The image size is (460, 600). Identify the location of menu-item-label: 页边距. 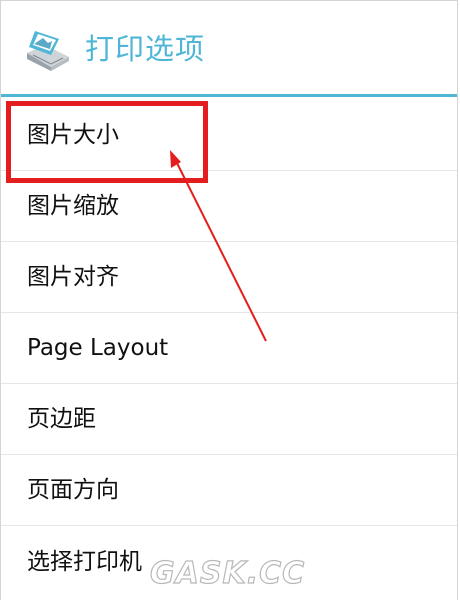
(61, 419).